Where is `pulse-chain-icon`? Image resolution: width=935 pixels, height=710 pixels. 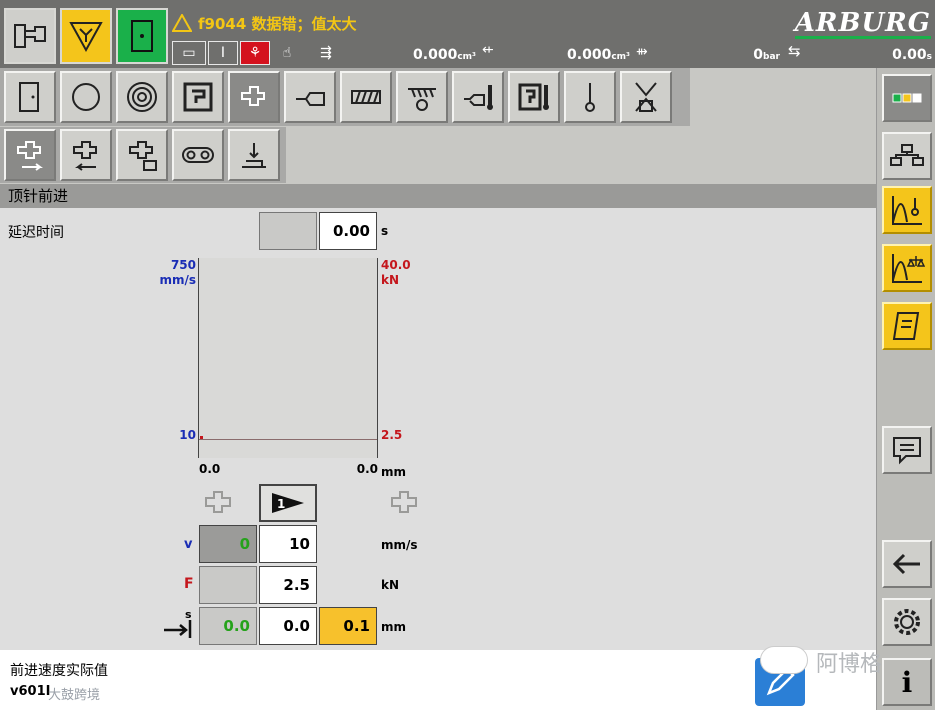
pulse-chain-icon is located at coordinates (198, 155).